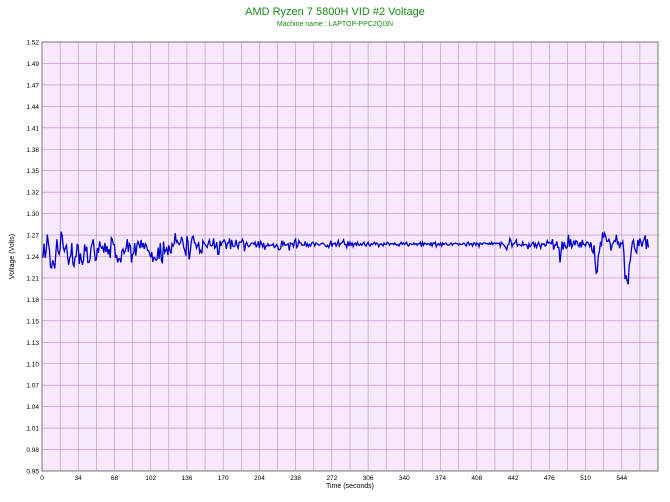  I want to click on y-tick-label: 1.10, so click(32, 364).